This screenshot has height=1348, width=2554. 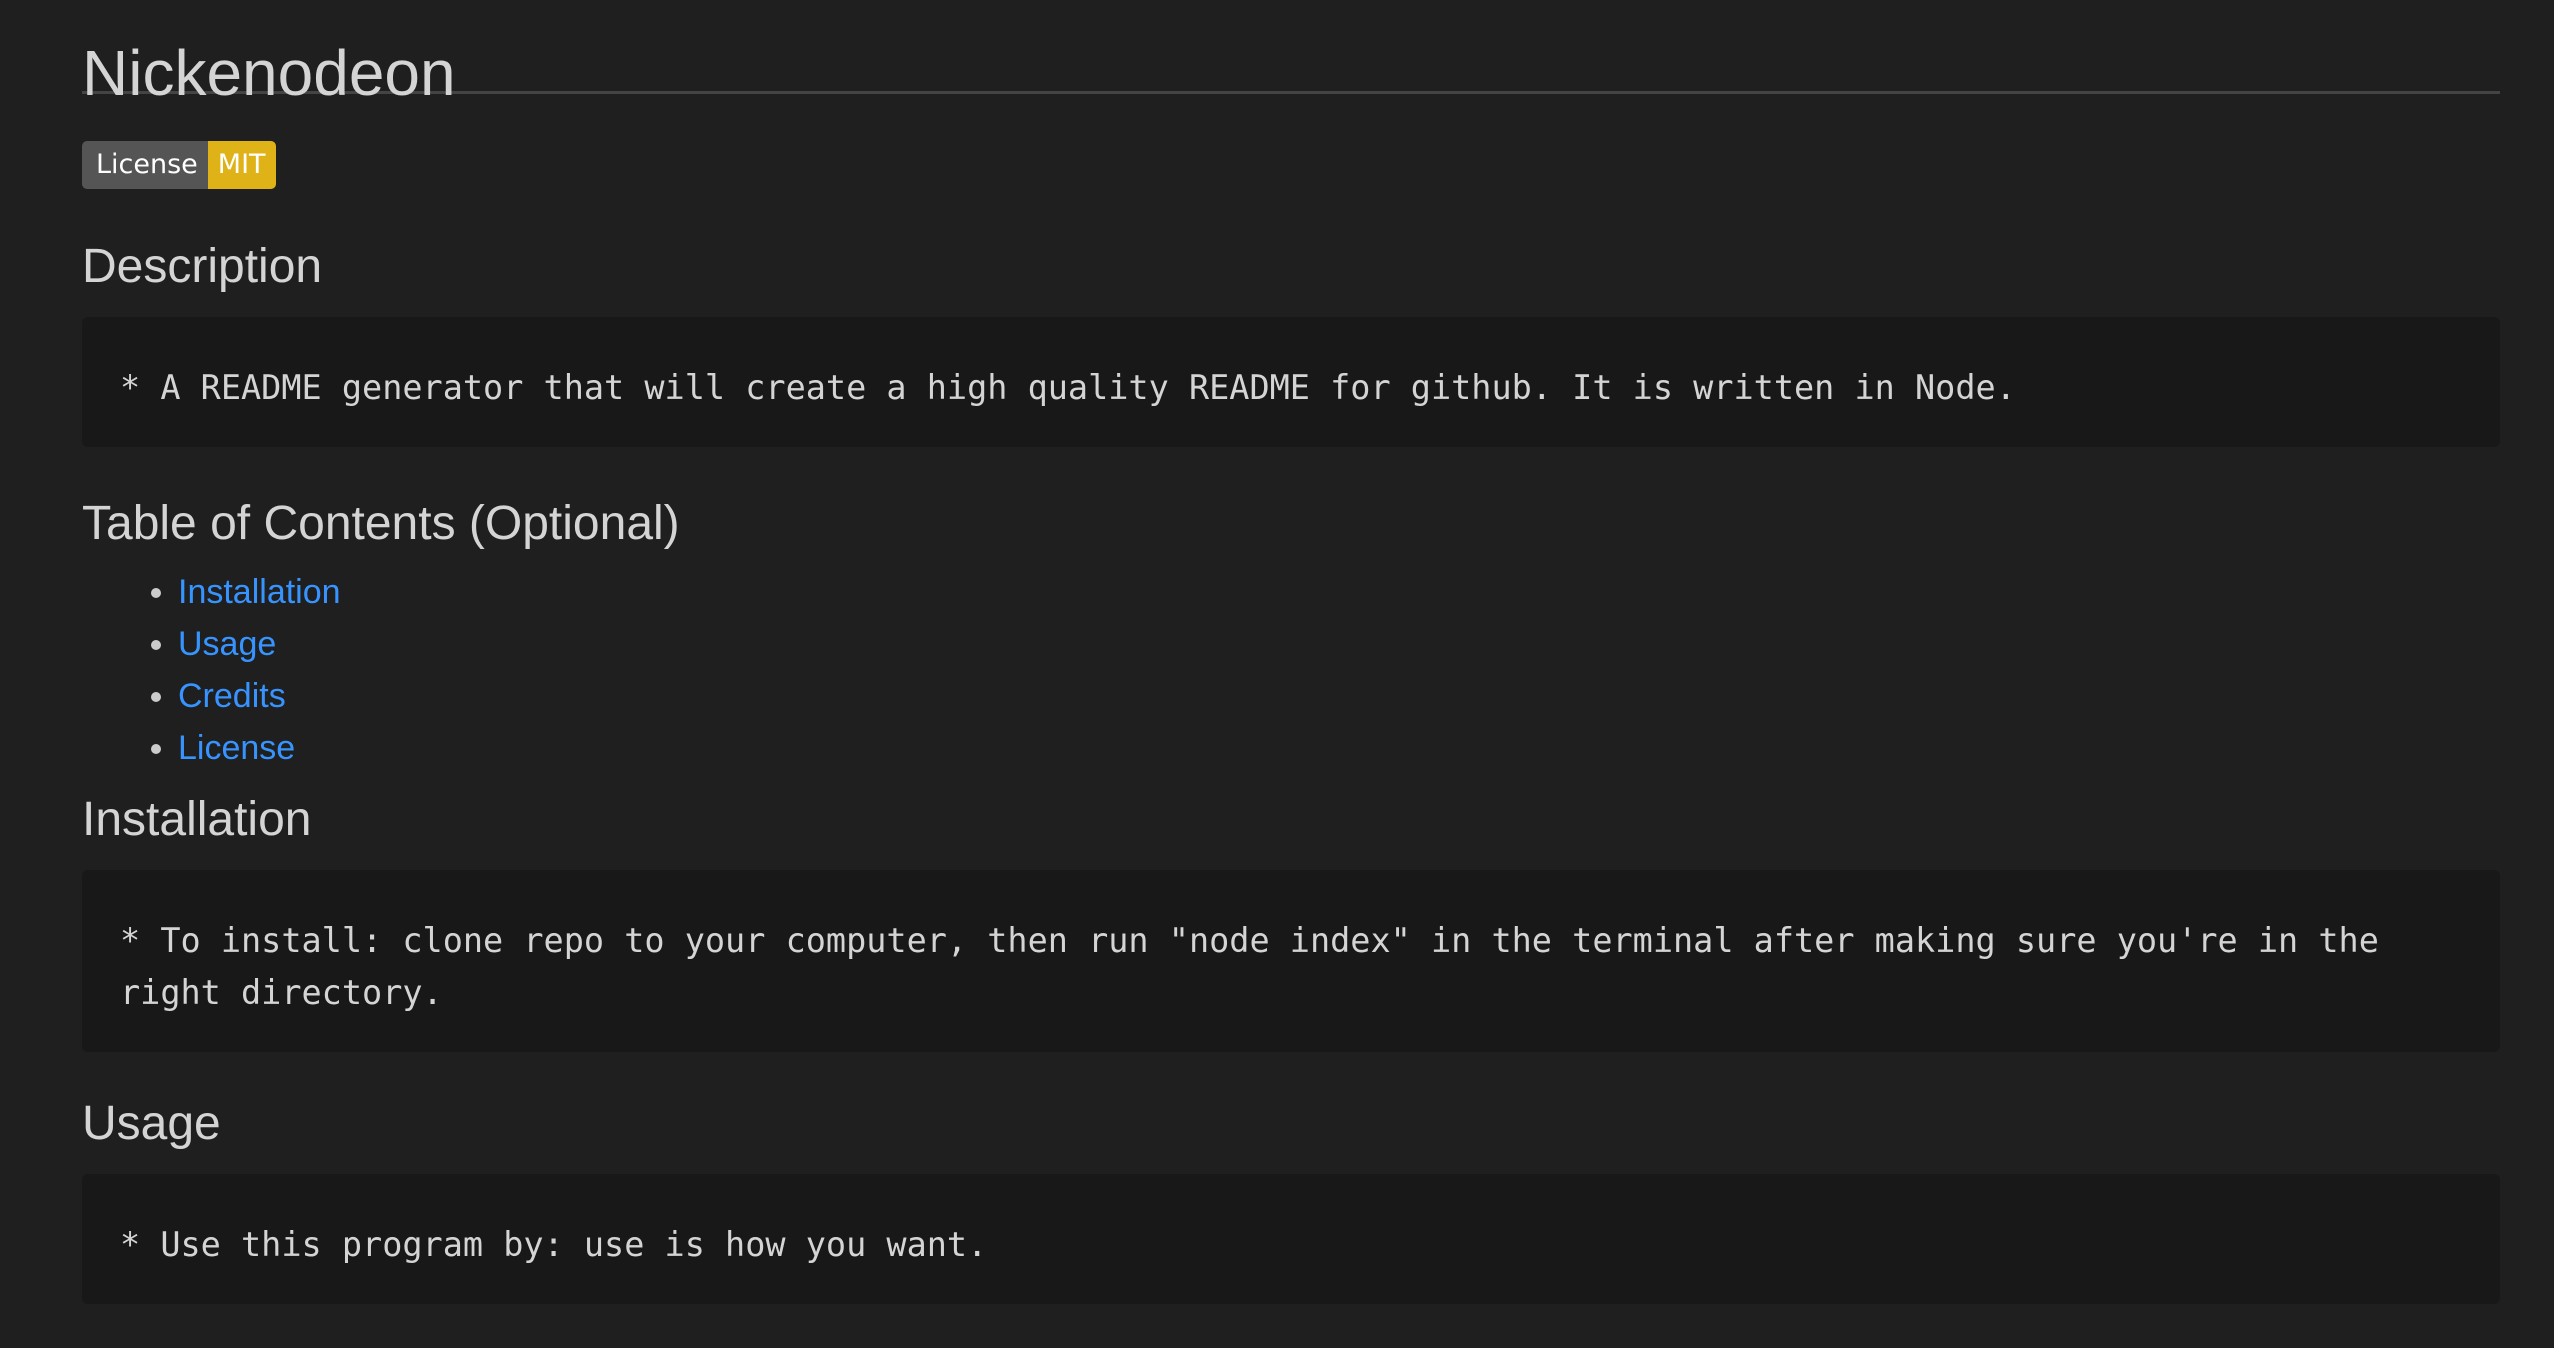 What do you see at coordinates (1291, 54) in the screenshot?
I see `page-title: Nickenodeon` at bounding box center [1291, 54].